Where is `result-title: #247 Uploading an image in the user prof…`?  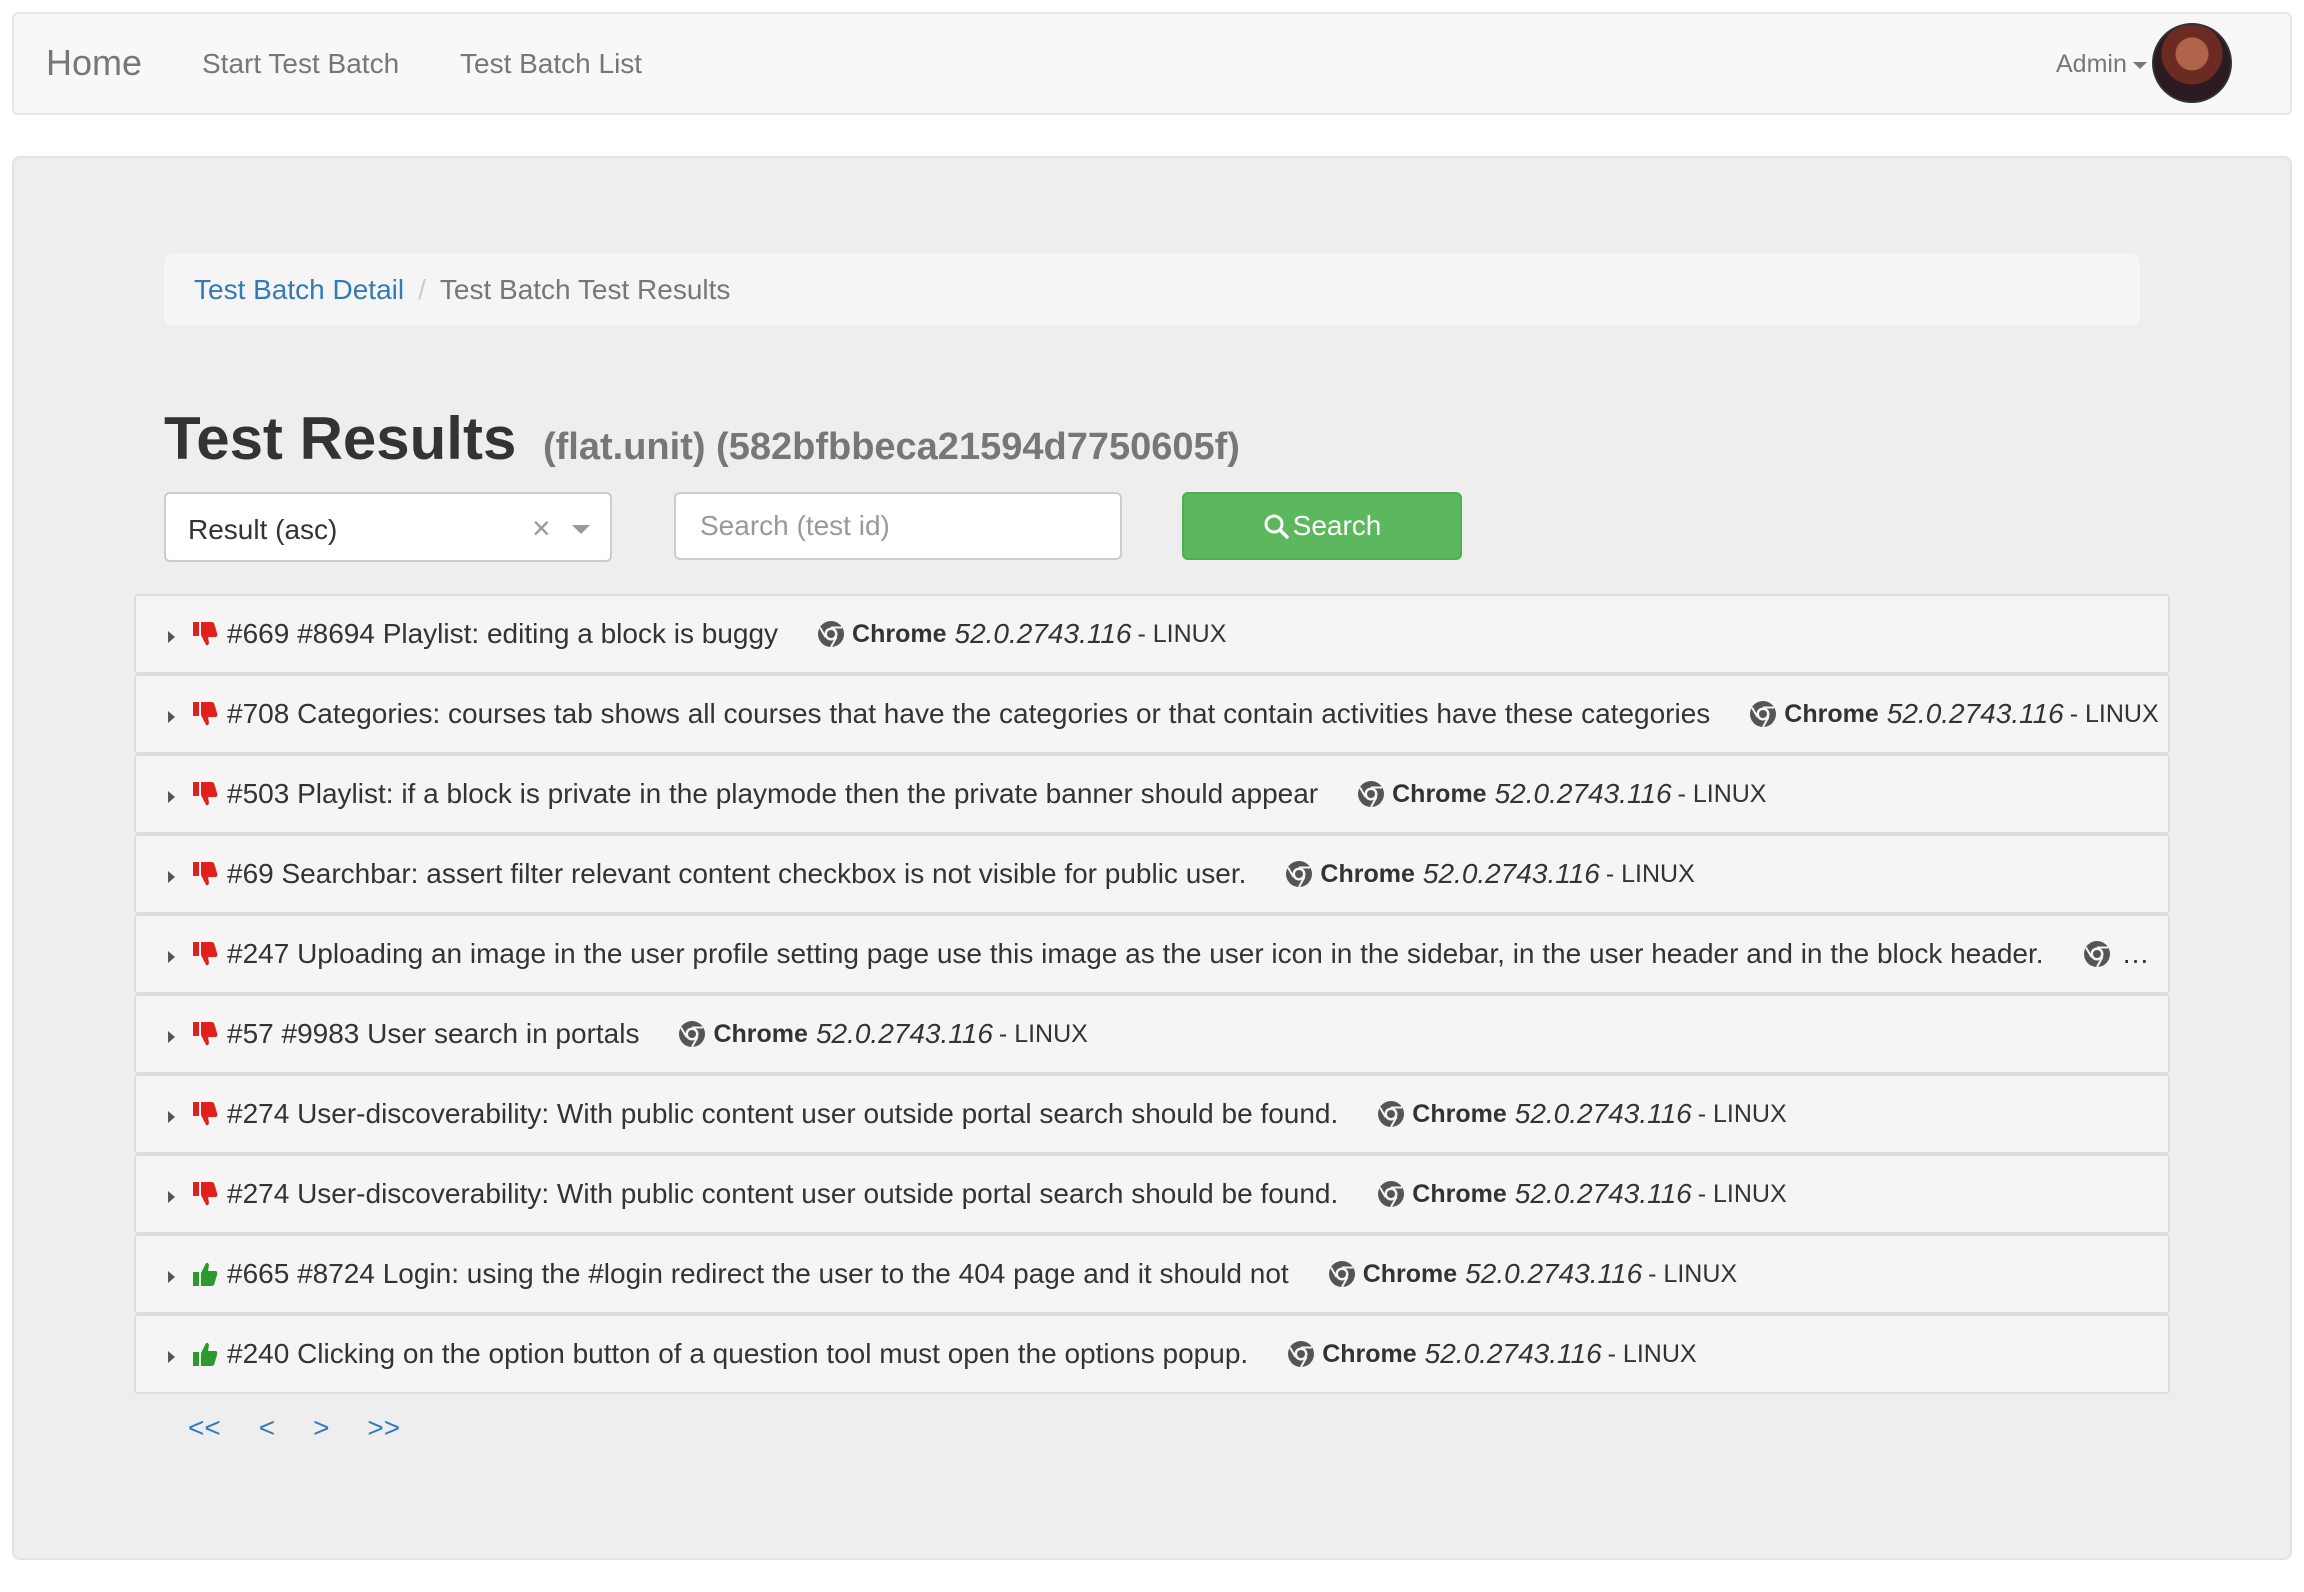 result-title: #247 Uploading an image in the user prof… is located at coordinates (1135, 953).